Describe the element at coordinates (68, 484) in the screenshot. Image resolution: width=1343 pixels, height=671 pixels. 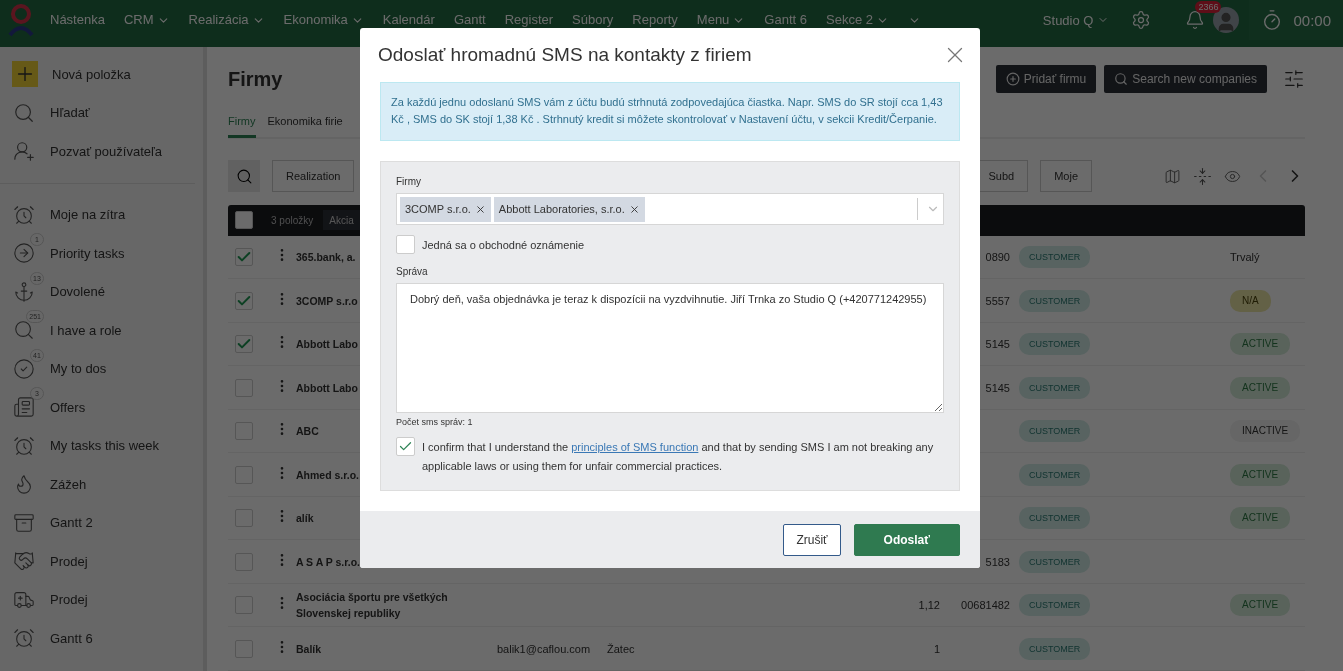
I see `sidebar-item: Zážeh` at that location.